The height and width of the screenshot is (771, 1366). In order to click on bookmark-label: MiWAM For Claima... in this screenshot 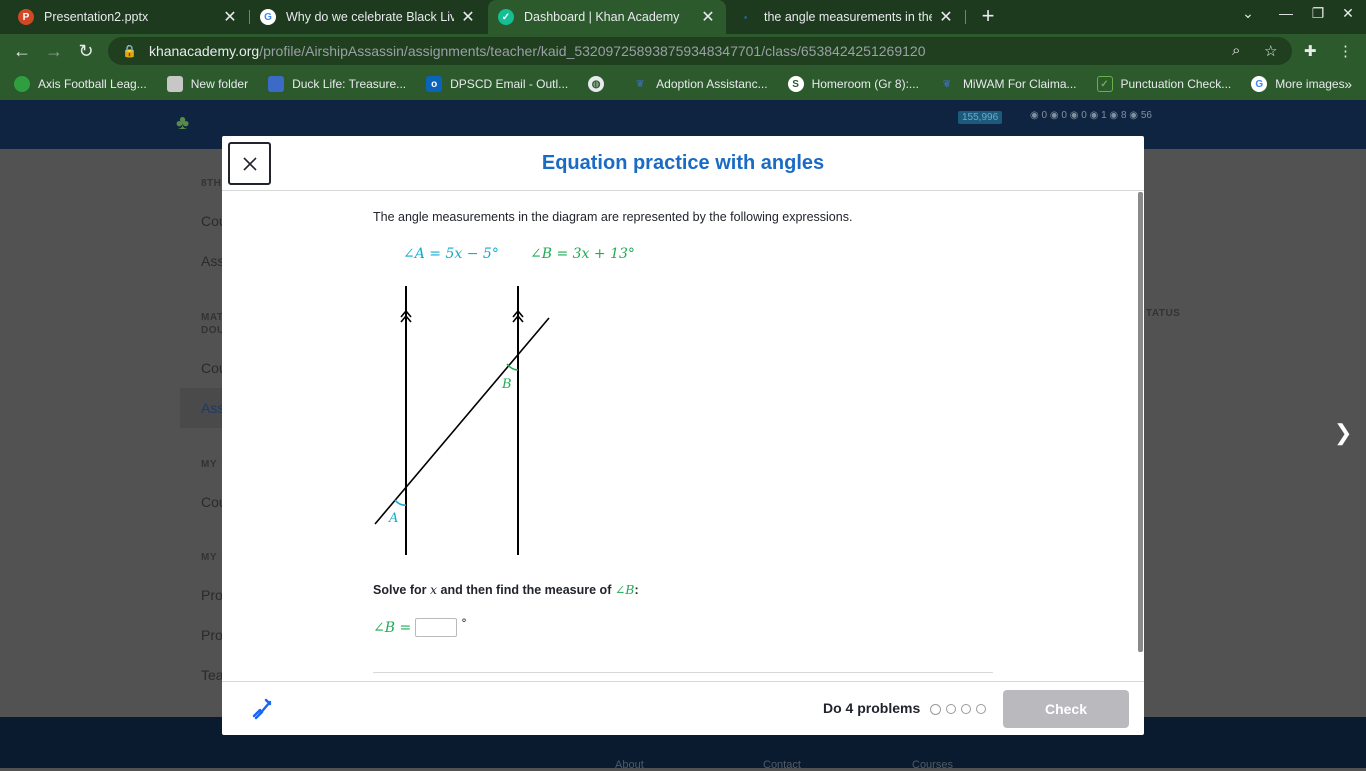, I will do `click(1019, 84)`.